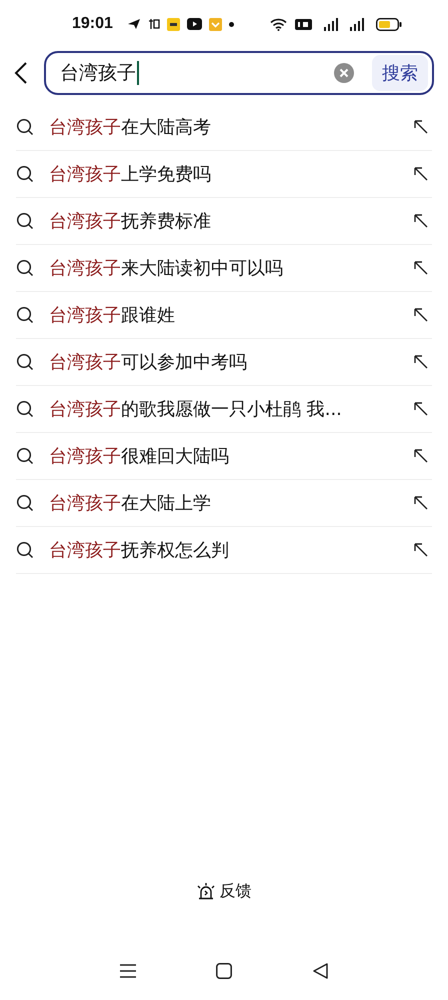 The width and height of the screenshot is (448, 1000). I want to click on status-time: 19:01, so click(92, 24).